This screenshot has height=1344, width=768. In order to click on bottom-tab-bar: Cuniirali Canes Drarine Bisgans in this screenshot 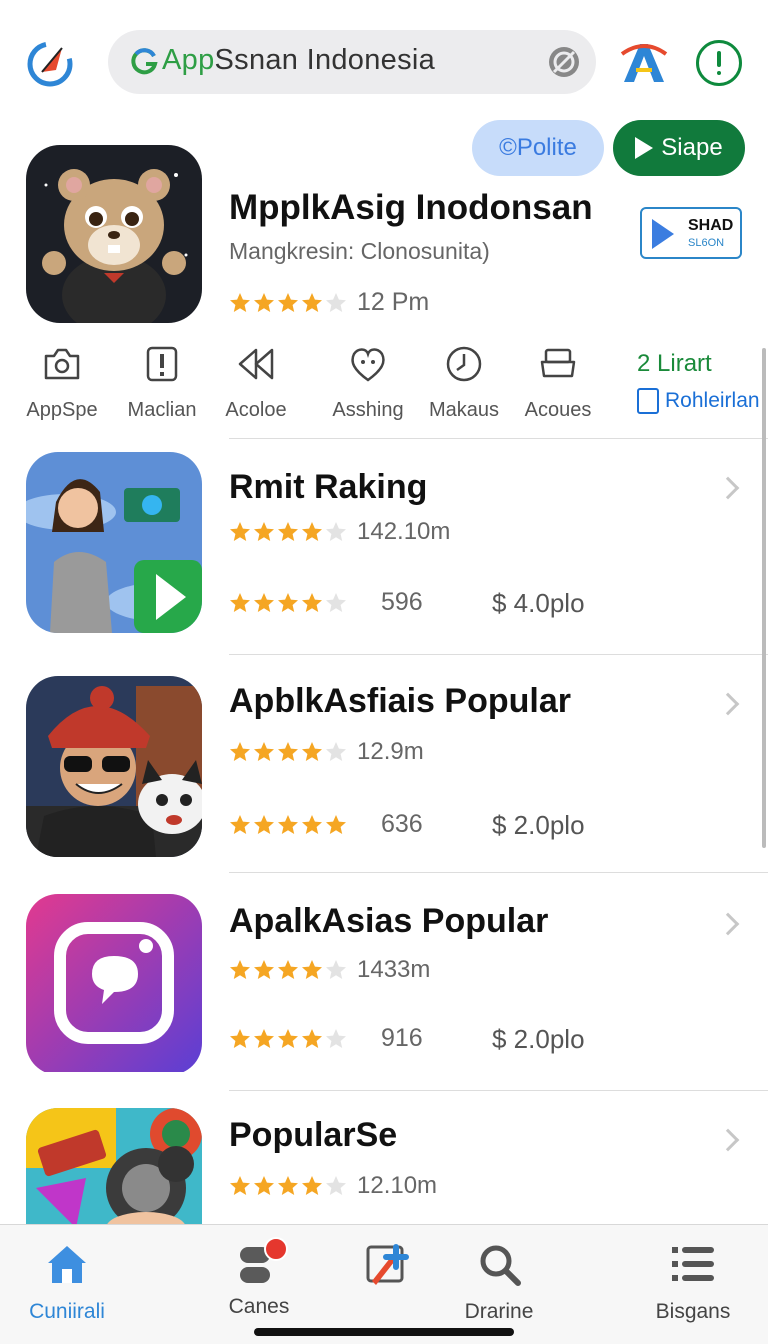, I will do `click(384, 1284)`.